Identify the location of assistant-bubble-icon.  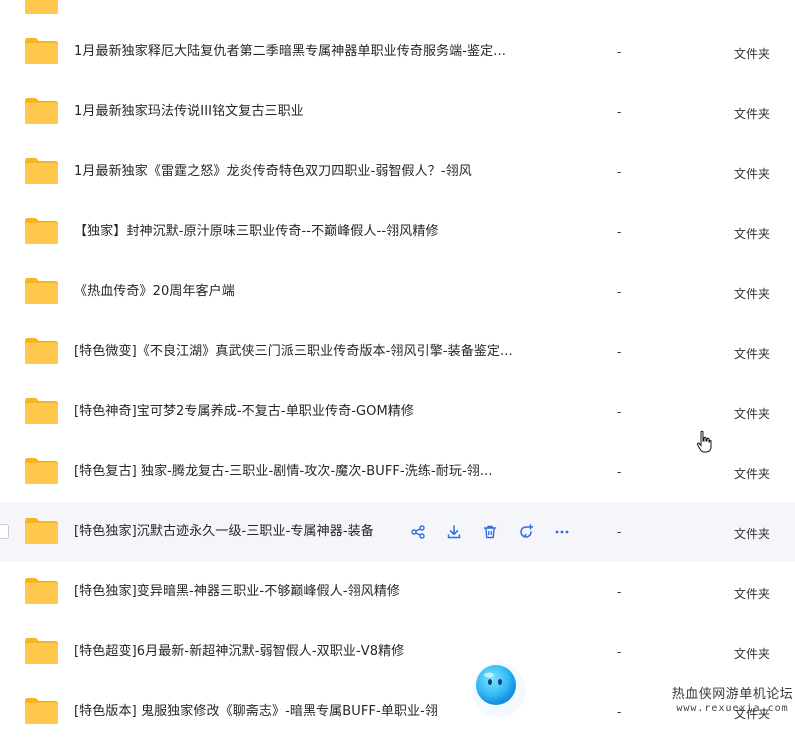
(499, 690).